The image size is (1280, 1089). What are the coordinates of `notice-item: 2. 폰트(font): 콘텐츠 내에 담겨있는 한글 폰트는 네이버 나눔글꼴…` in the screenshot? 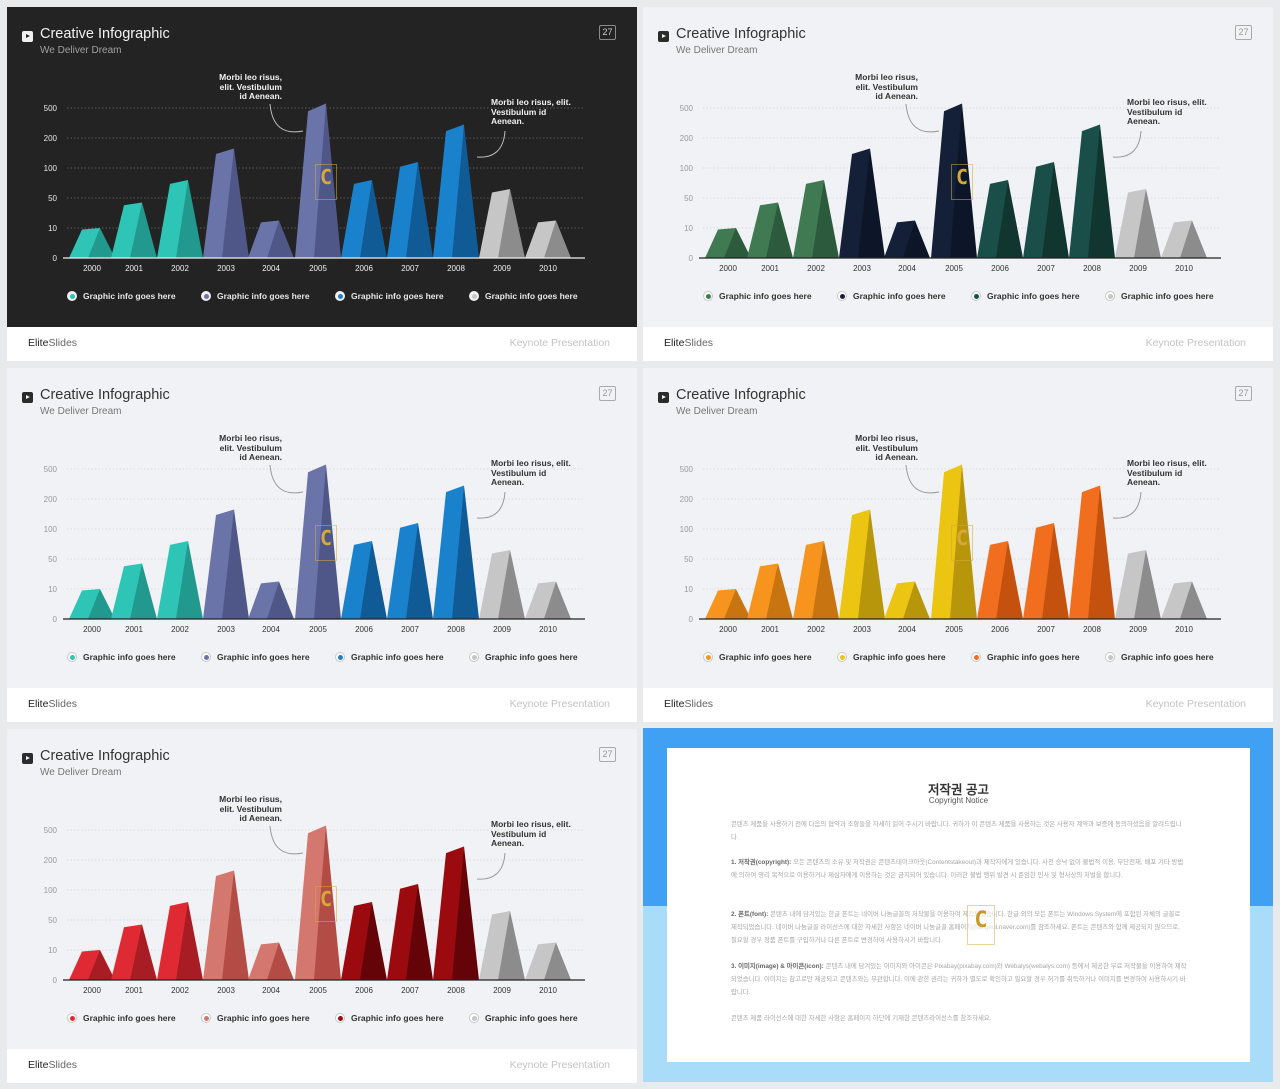 It's located at (959, 928).